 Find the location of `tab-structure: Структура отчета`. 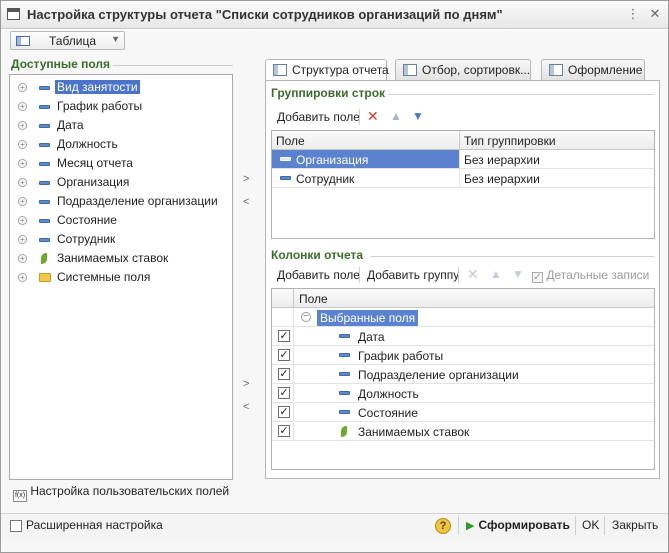

tab-structure: Структура отчета is located at coordinates (327, 70).